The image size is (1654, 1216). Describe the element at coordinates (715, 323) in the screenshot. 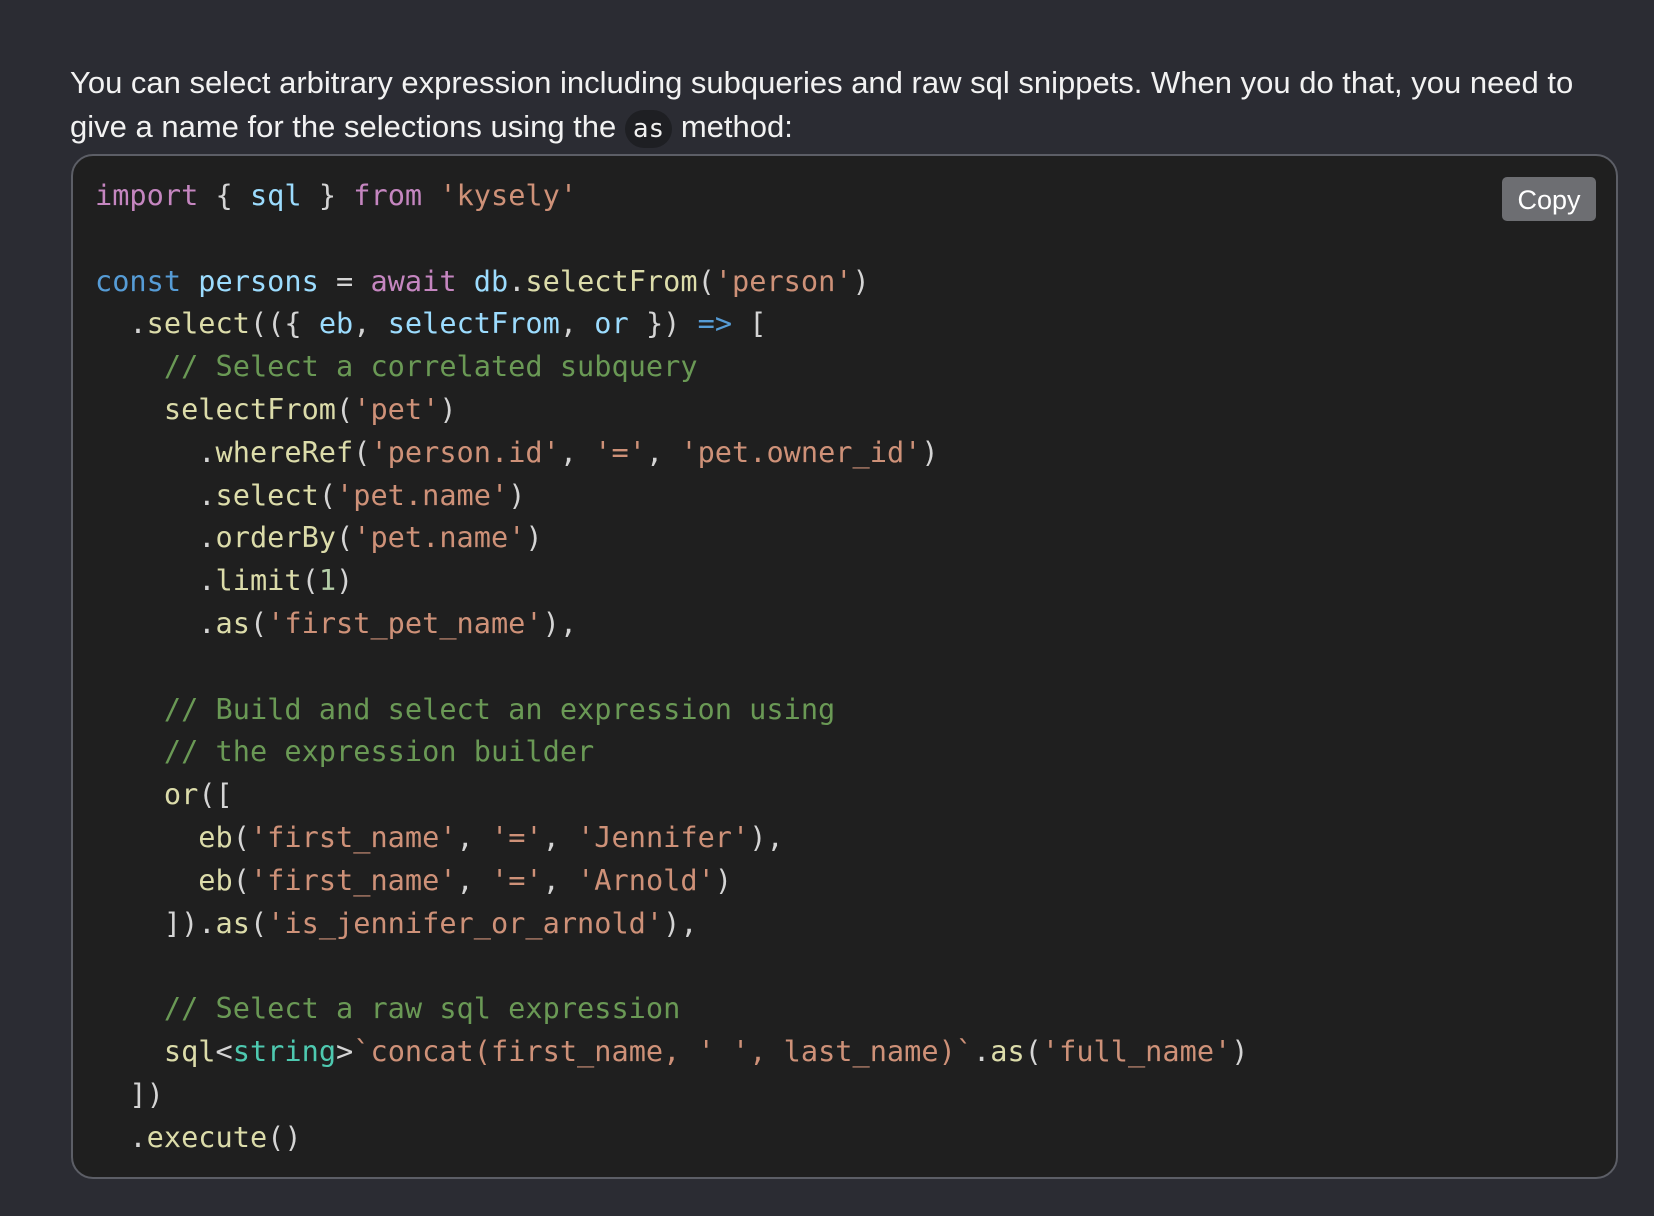

I see `code-token: =>` at that location.